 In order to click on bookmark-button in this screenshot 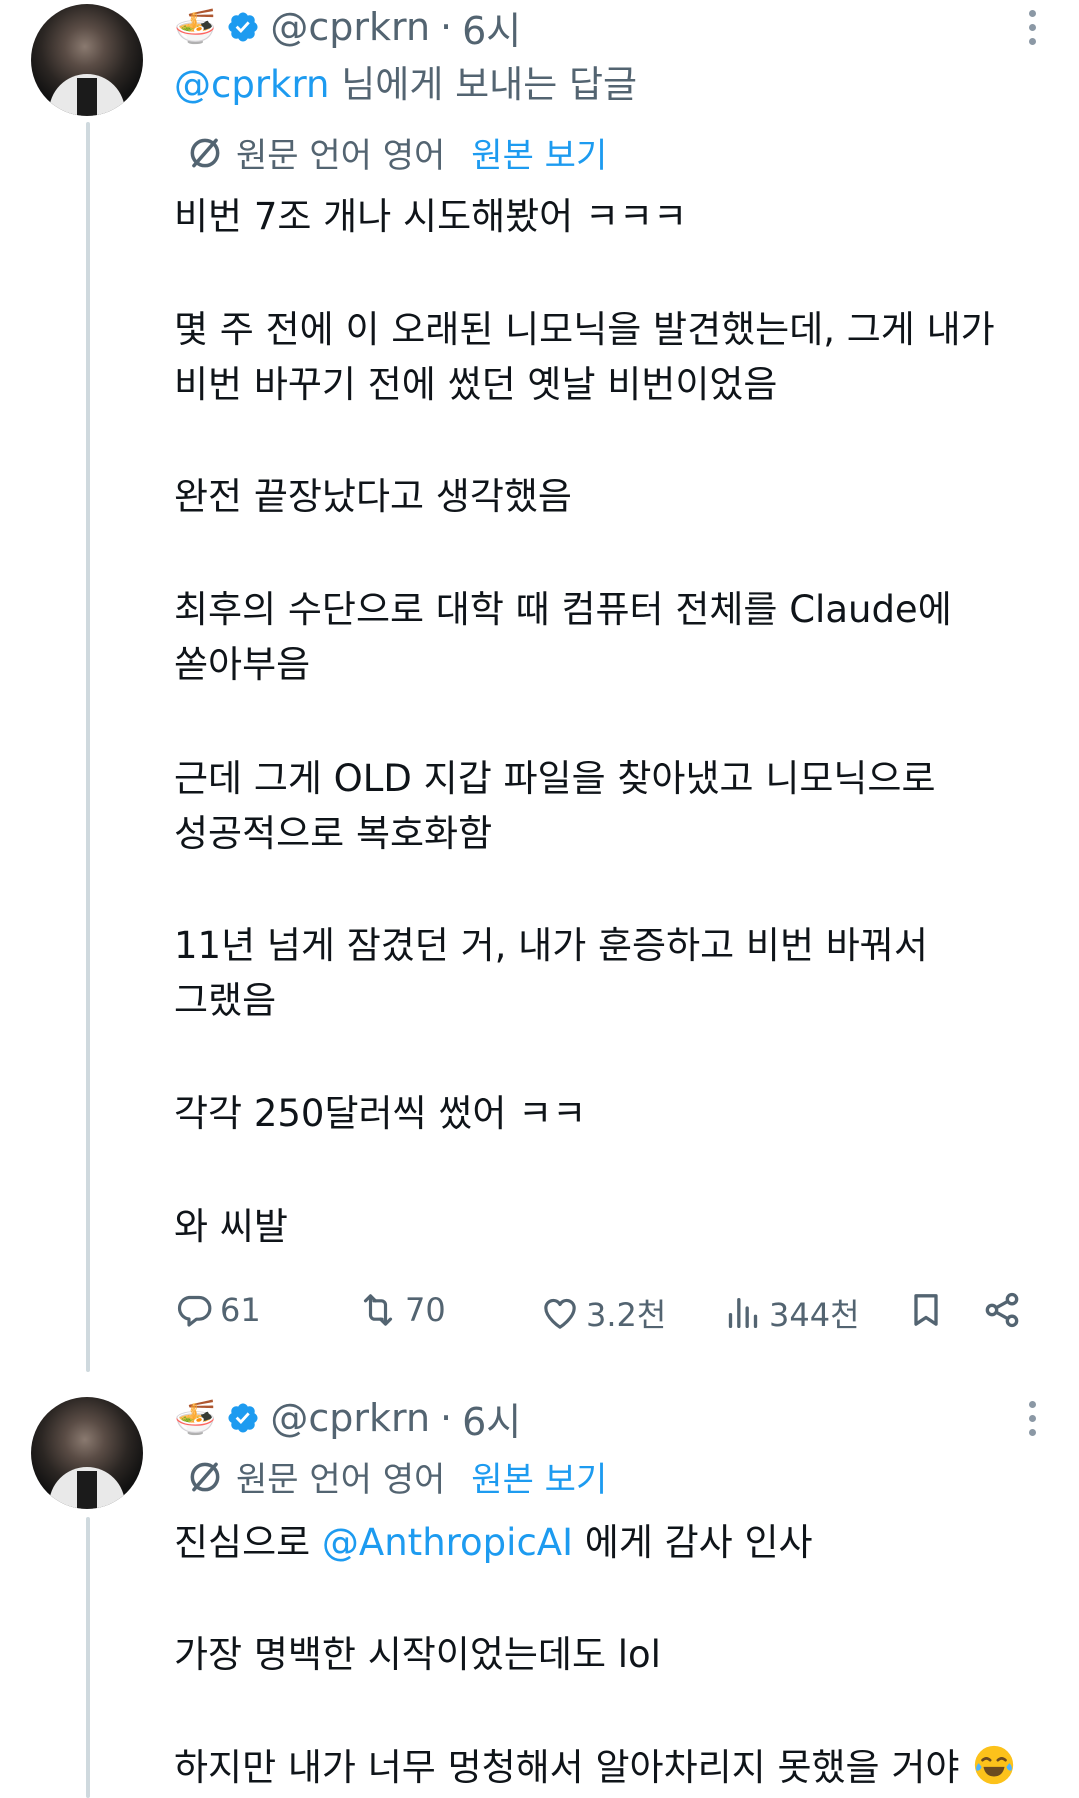, I will do `click(926, 1310)`.